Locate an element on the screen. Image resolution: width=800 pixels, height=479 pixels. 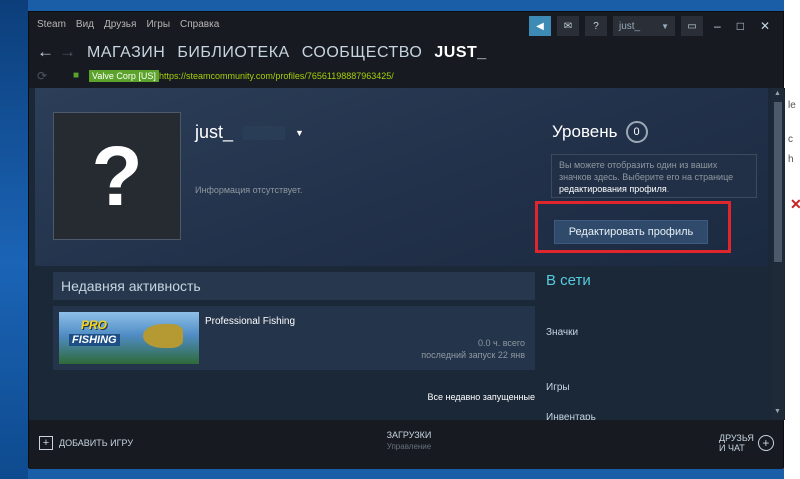
game-capsule-image: PRO FISHING is located at coordinates (129, 338).